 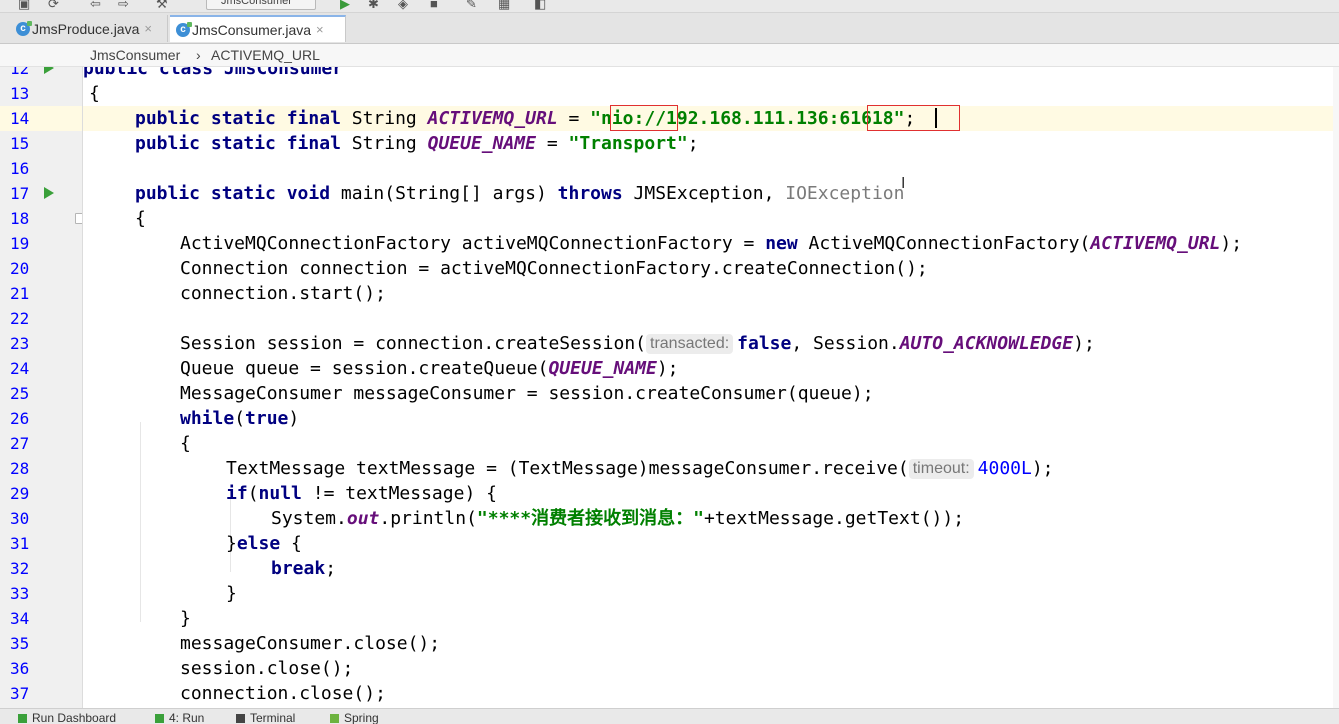 What do you see at coordinates (20, 493) in the screenshot?
I see `gutter-line: 29` at bounding box center [20, 493].